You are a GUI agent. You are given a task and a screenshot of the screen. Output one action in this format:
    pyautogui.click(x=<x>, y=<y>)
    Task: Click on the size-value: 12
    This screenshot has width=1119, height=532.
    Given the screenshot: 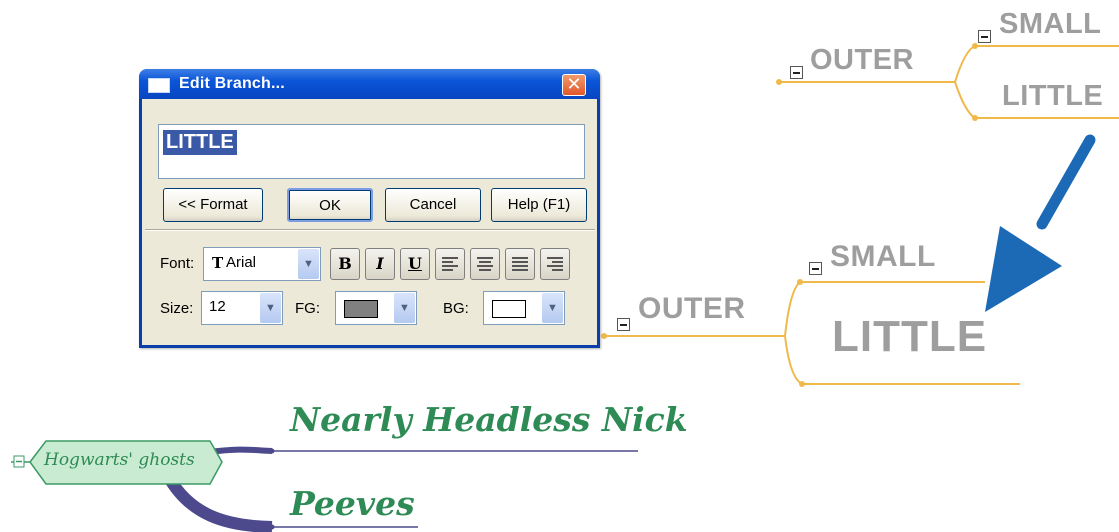 What is the action you would take?
    pyautogui.click(x=217, y=306)
    